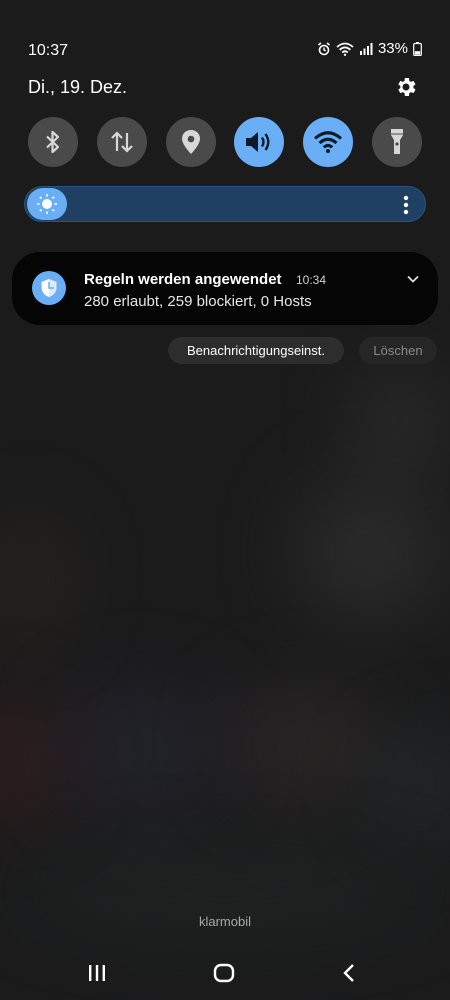 Image resolution: width=450 pixels, height=1000 pixels. I want to click on quick-settings, so click(225, 142).